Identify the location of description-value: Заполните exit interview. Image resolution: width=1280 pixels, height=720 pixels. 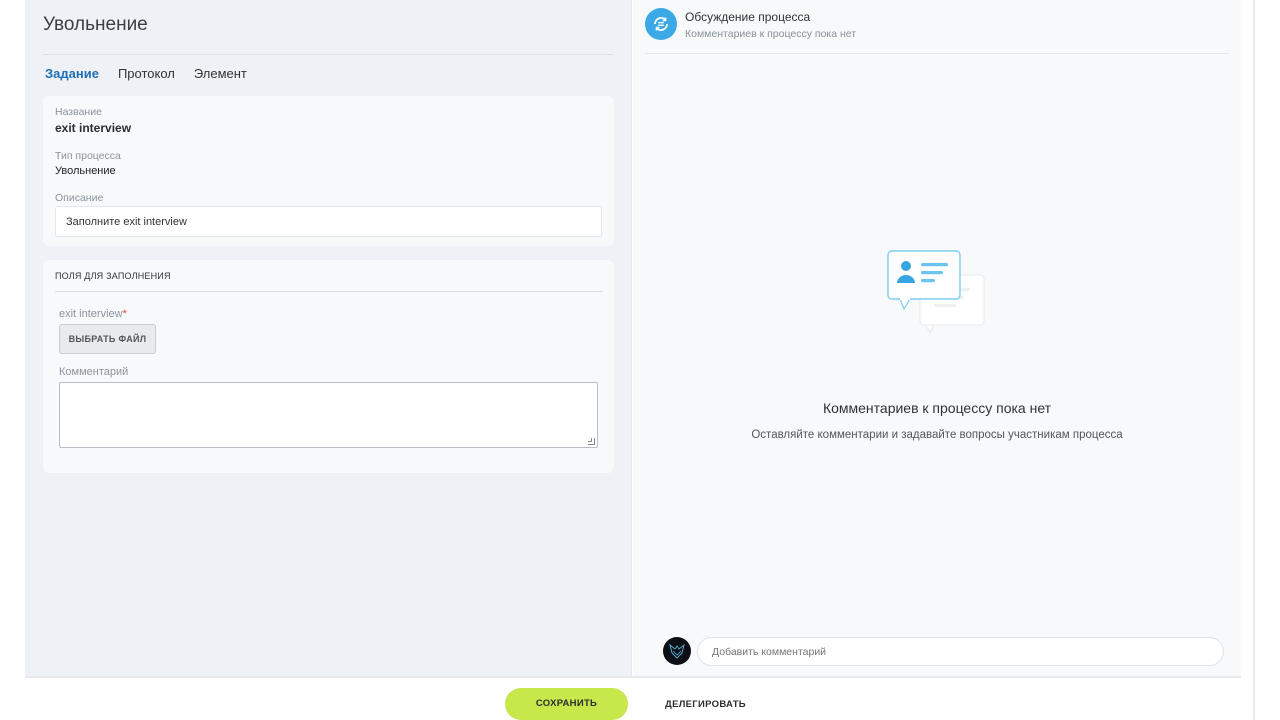
(126, 222).